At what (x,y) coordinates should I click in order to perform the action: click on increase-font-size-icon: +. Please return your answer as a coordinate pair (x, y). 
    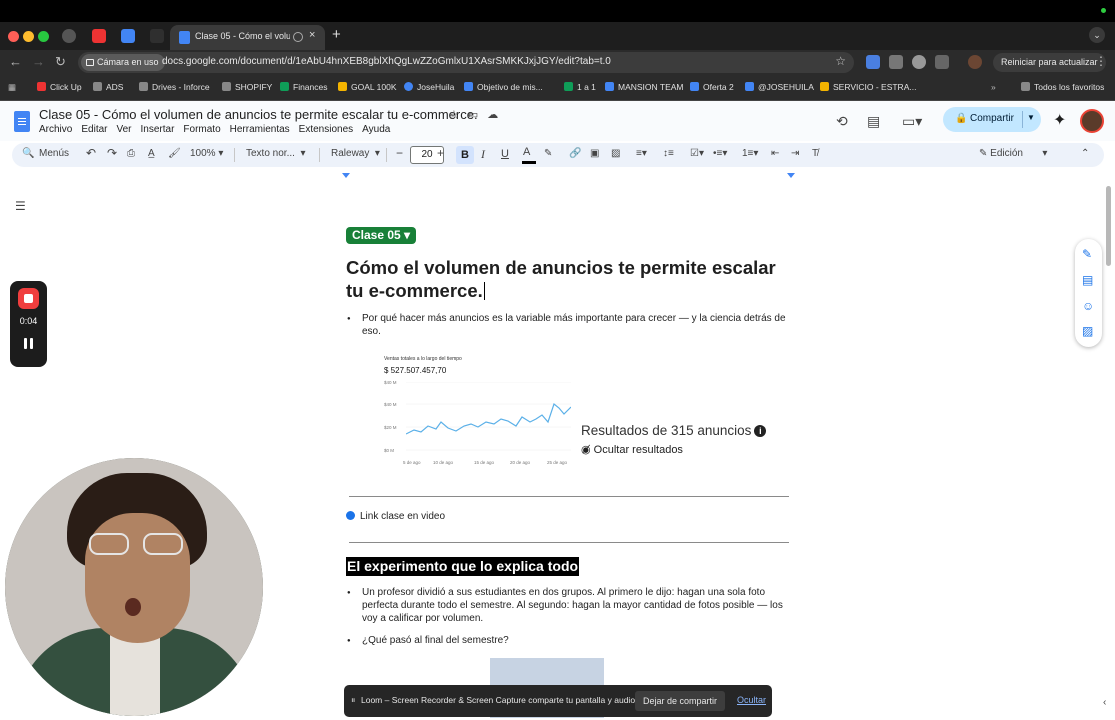
    Looking at the image, I should click on (440, 153).